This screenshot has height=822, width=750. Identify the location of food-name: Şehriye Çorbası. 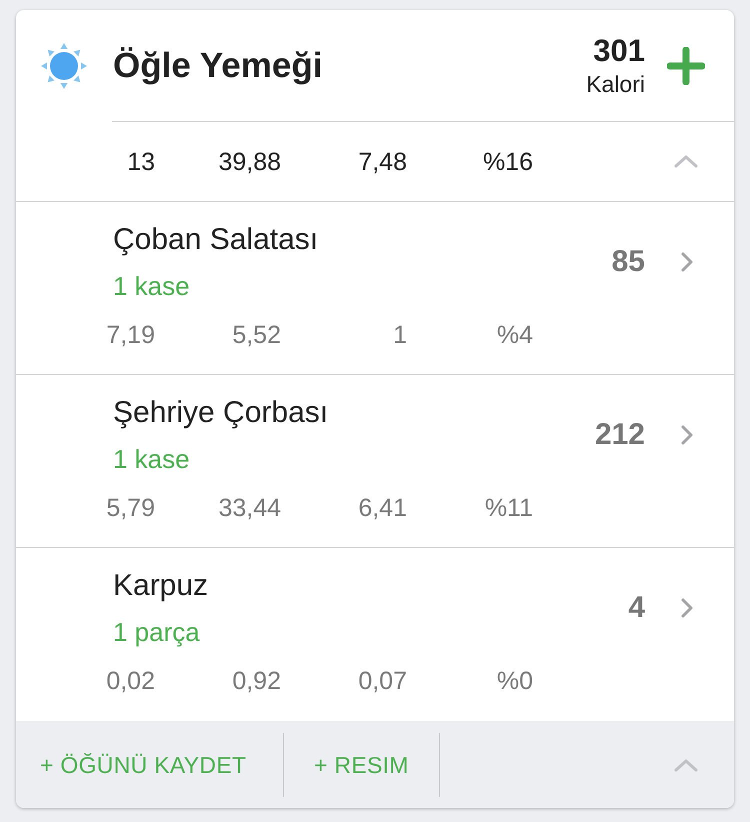
(220, 413).